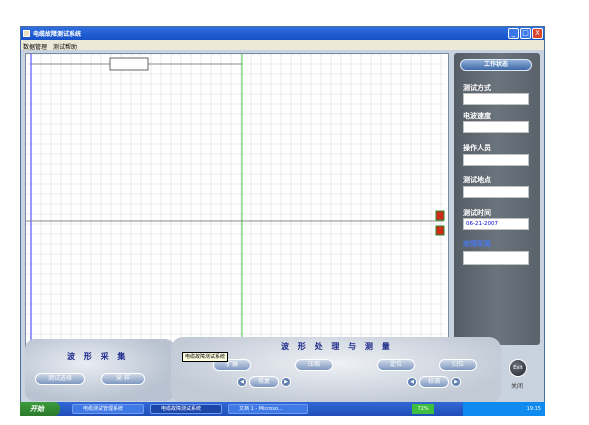 Image resolution: width=589 pixels, height=425 pixels. What do you see at coordinates (242, 382) in the screenshot?
I see `restore-left-arrow-icon: ◀` at bounding box center [242, 382].